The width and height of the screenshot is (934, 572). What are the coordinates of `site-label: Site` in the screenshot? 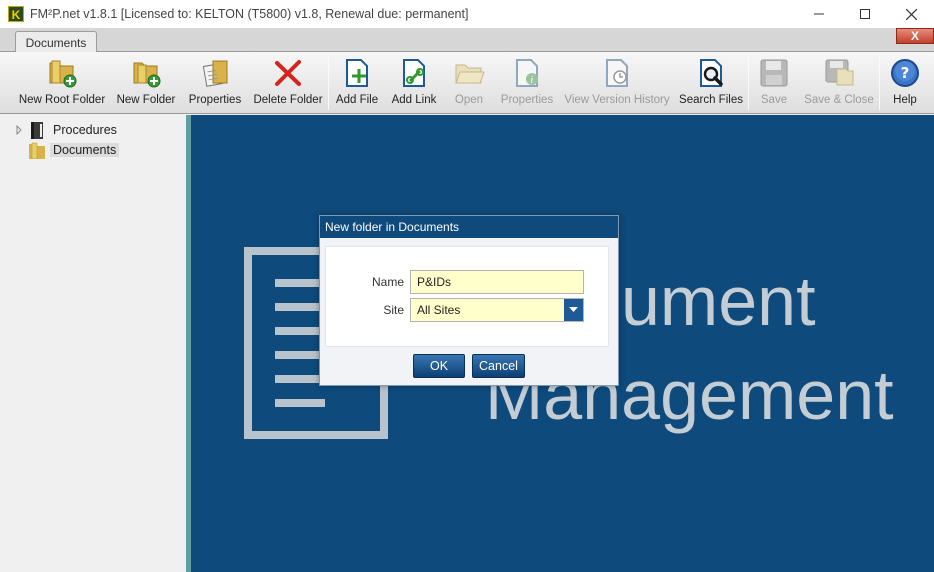 It's located at (393, 310).